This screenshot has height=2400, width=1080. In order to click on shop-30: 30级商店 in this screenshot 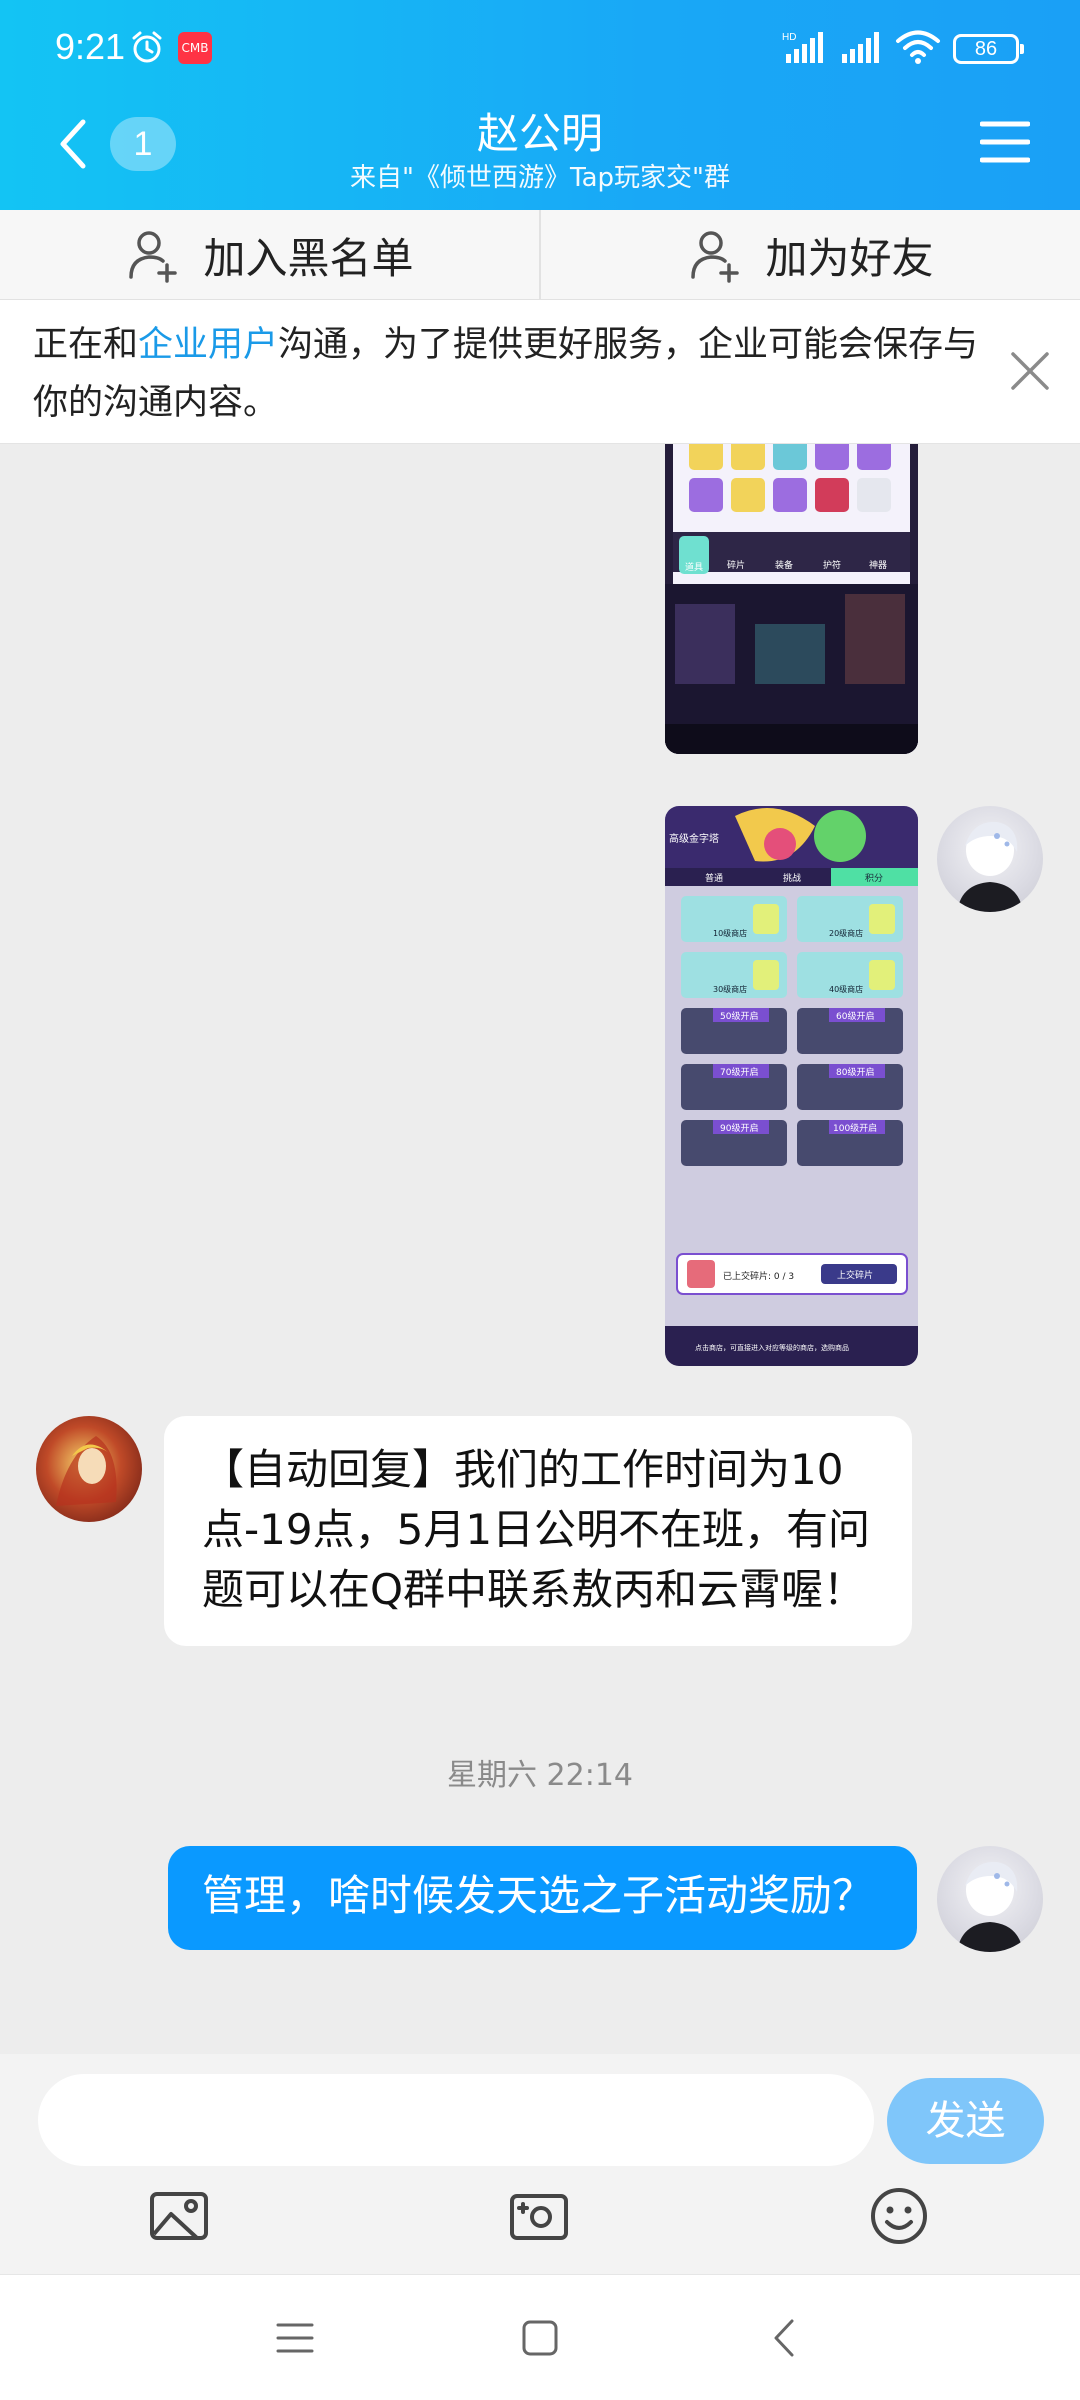, I will do `click(730, 989)`.